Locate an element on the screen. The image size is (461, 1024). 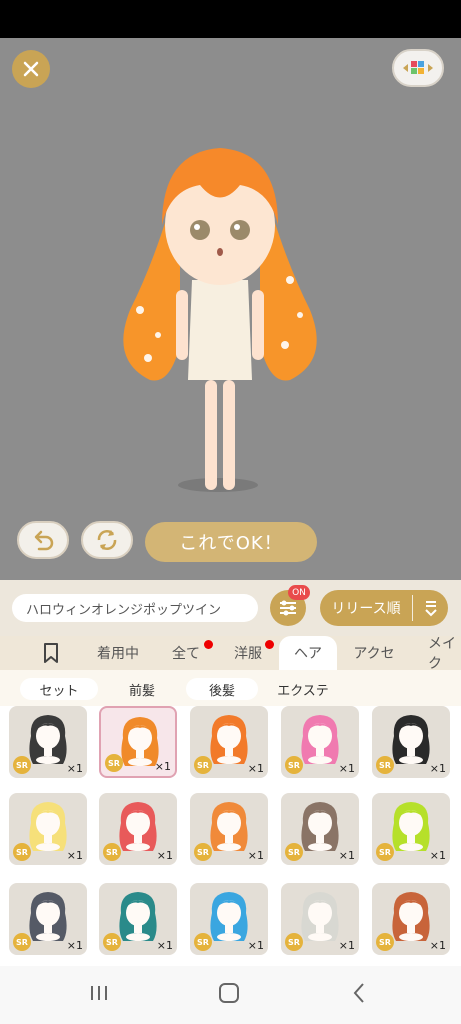
rotate-icon is located at coordinates (107, 540).